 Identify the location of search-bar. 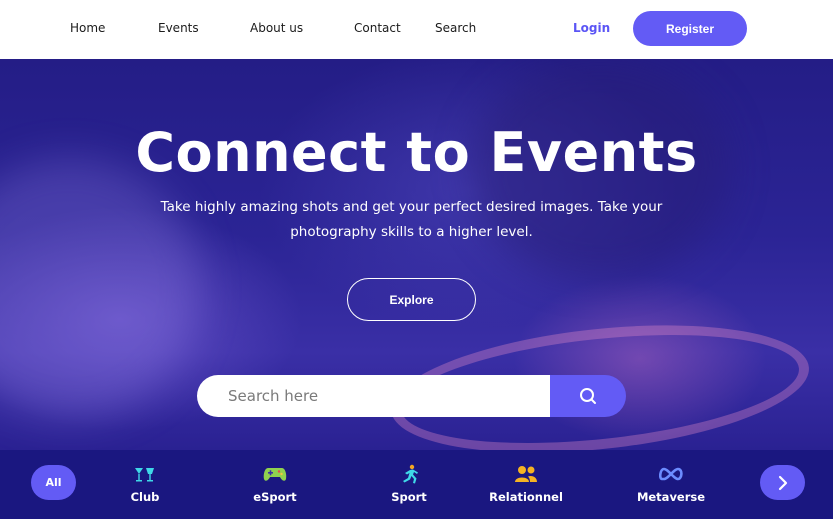
(411, 396).